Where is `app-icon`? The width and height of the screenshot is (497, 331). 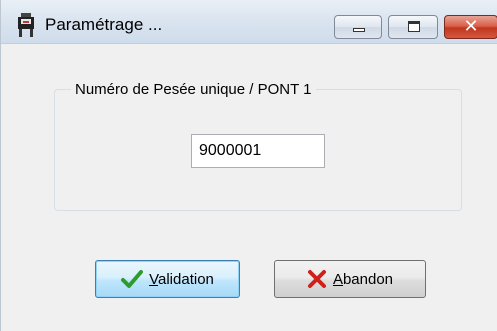
app-icon is located at coordinates (26, 25).